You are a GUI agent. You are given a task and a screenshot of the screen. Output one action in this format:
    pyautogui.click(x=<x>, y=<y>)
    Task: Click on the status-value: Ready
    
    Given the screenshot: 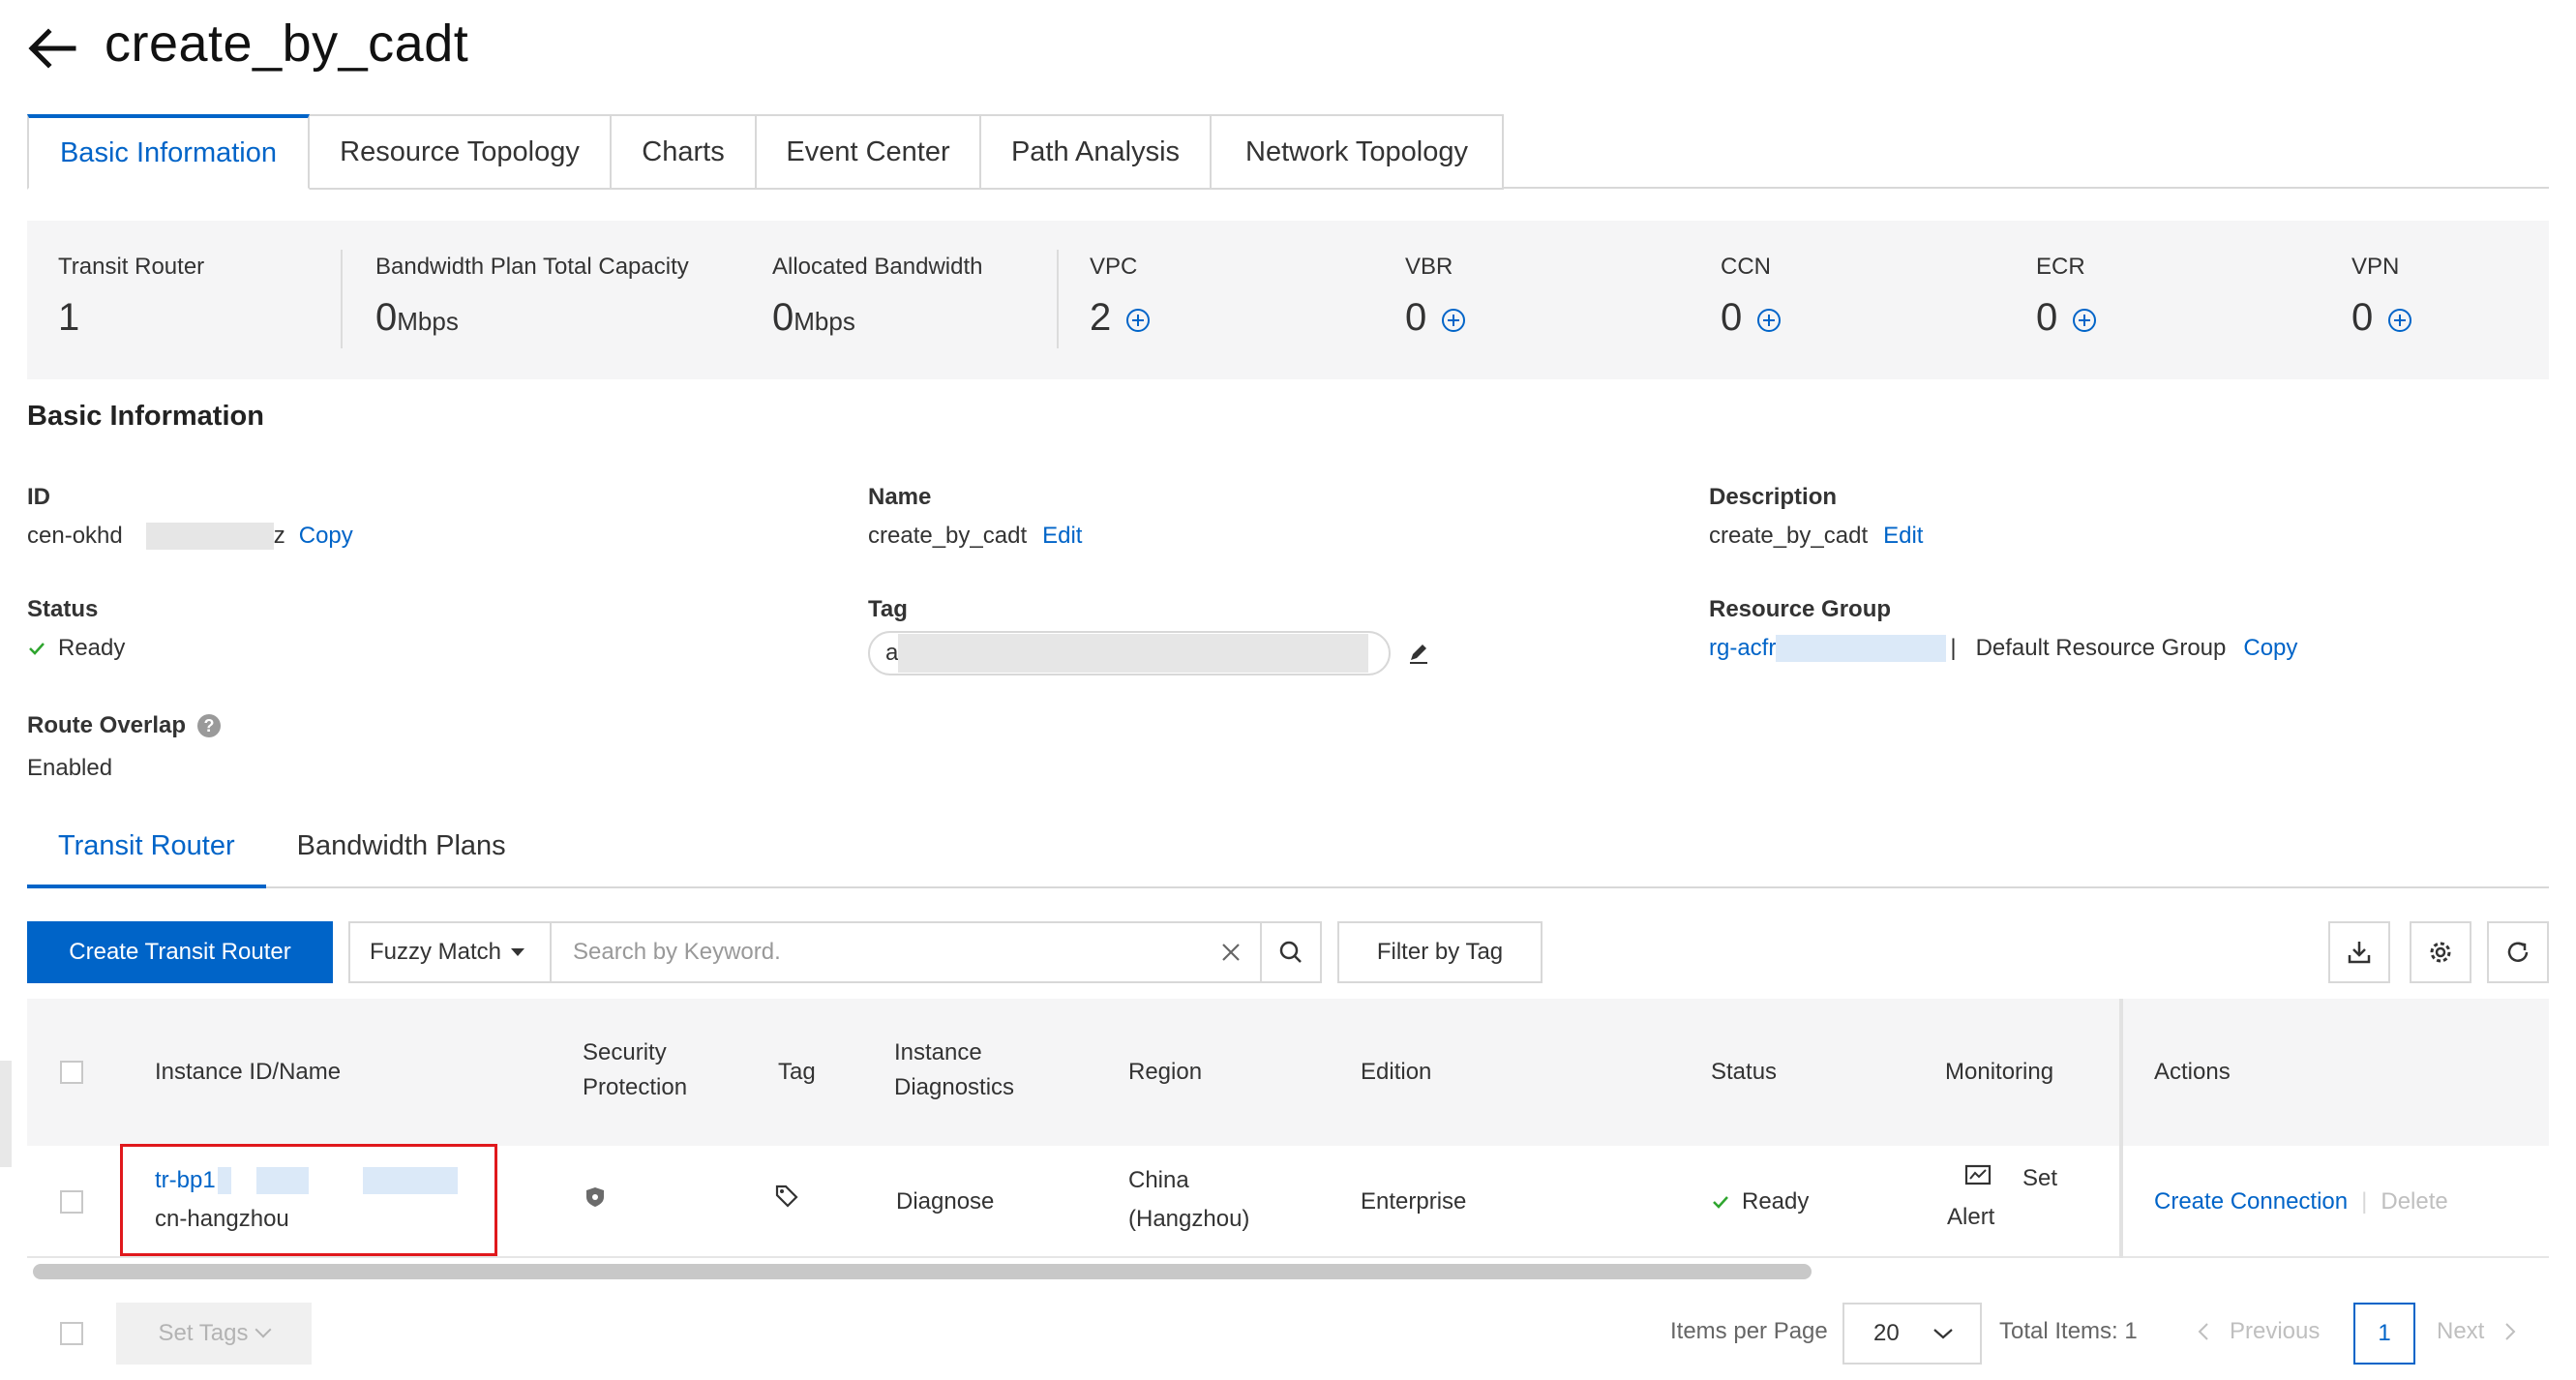 What is the action you would take?
    pyautogui.click(x=76, y=649)
    